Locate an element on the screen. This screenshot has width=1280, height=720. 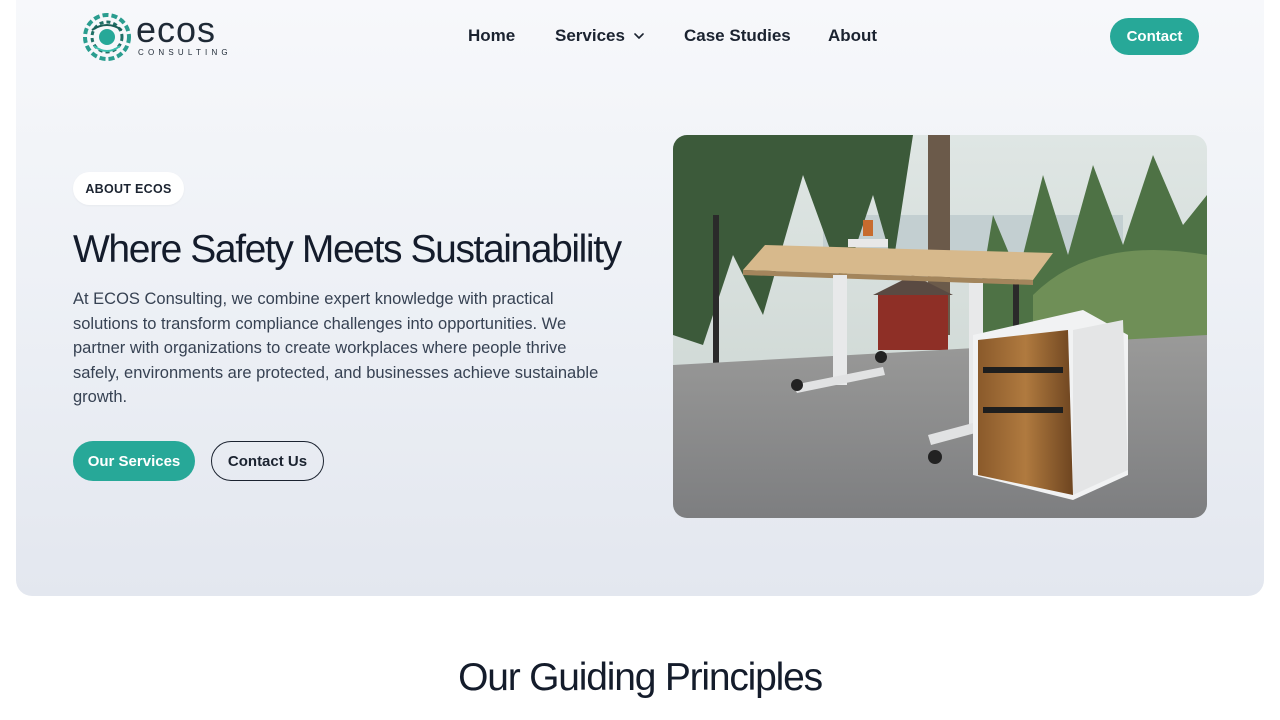
nav-item-home: Home is located at coordinates (491, 36).